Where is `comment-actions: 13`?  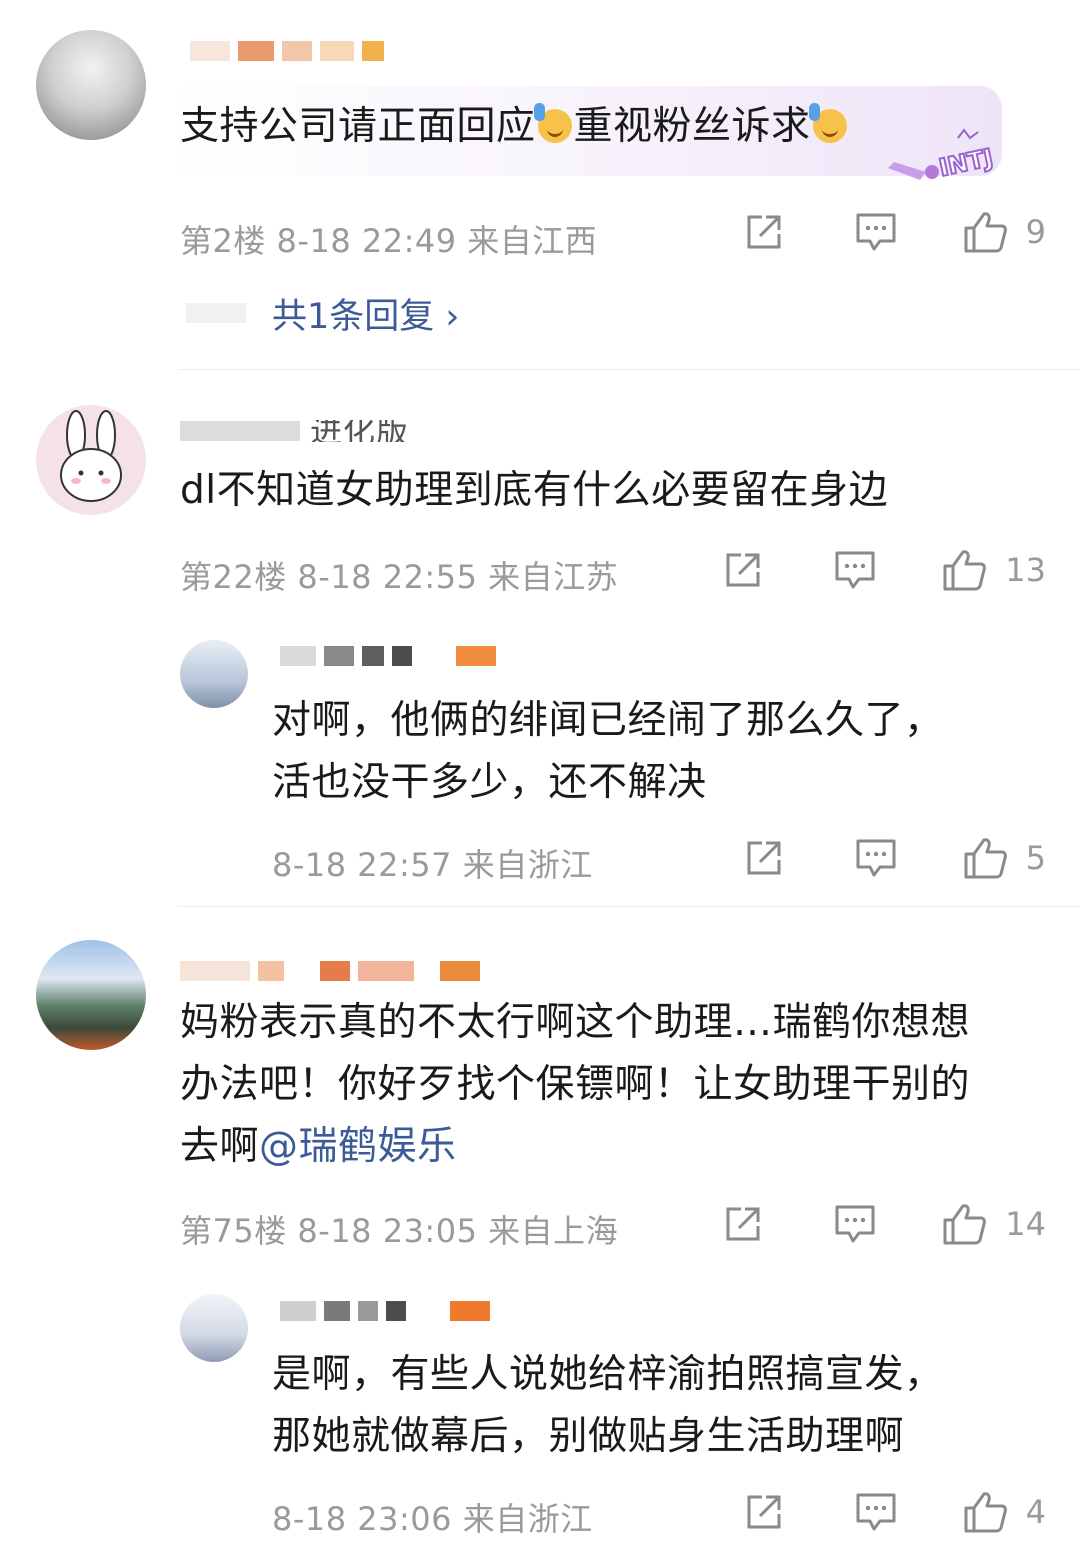
comment-actions: 13 is located at coordinates (884, 570).